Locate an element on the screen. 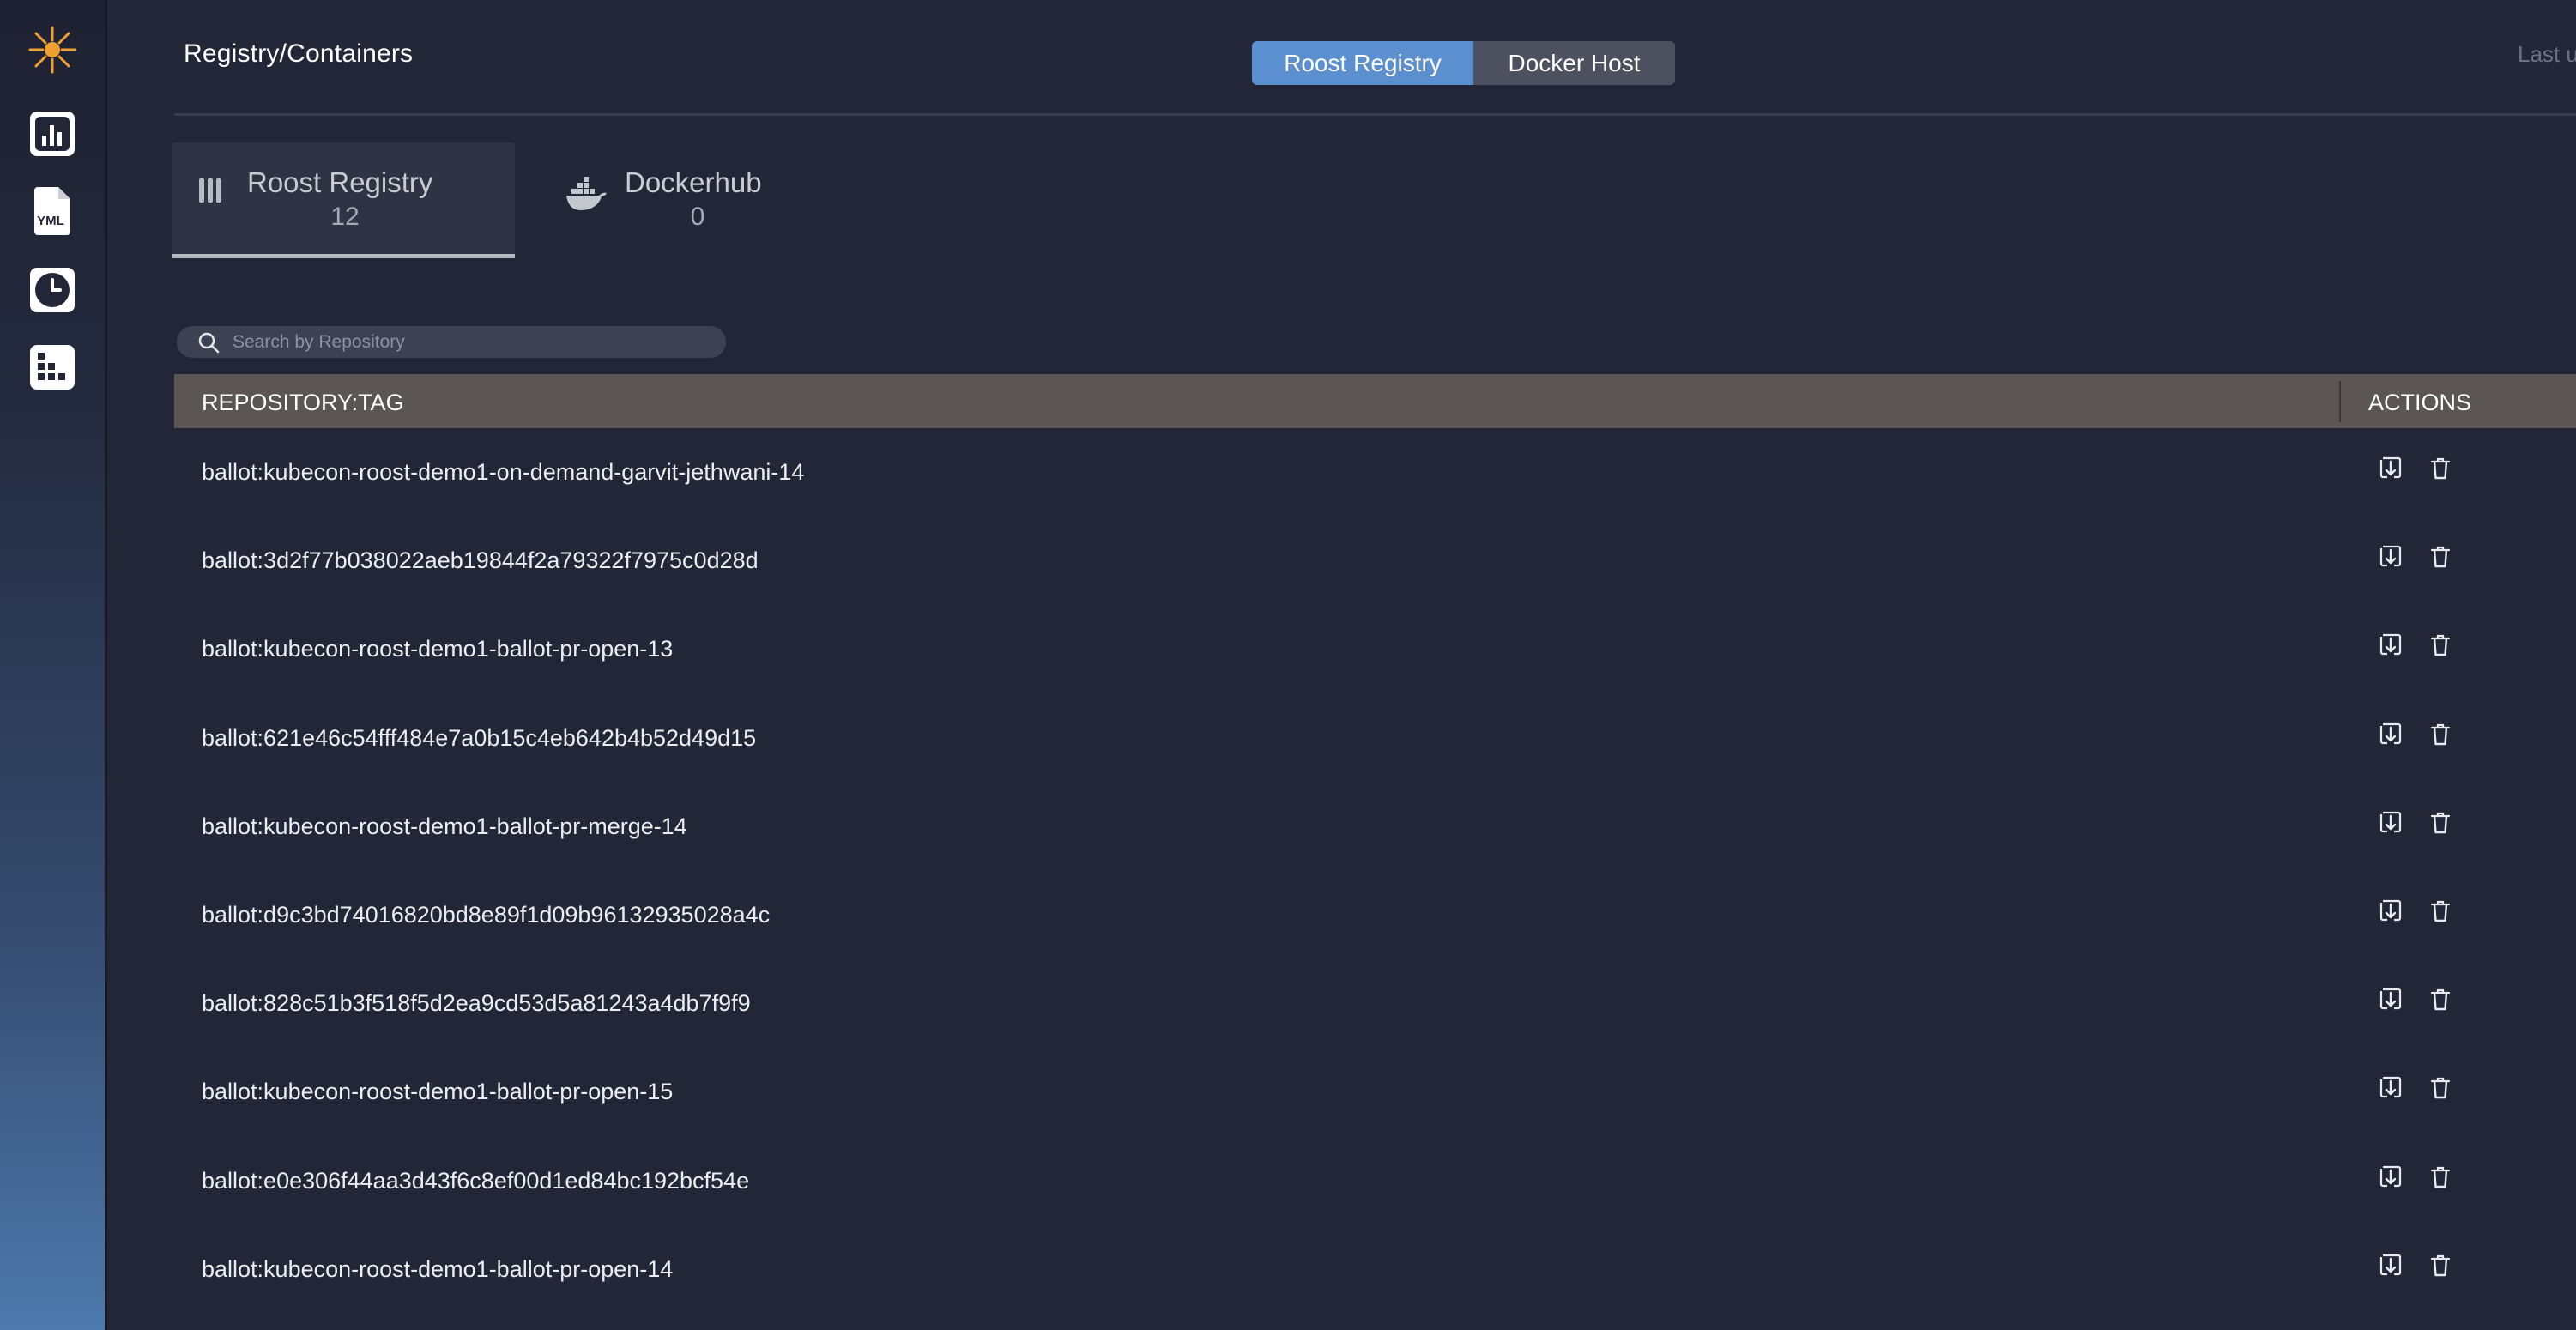  registry-grid-icon is located at coordinates (52, 368).